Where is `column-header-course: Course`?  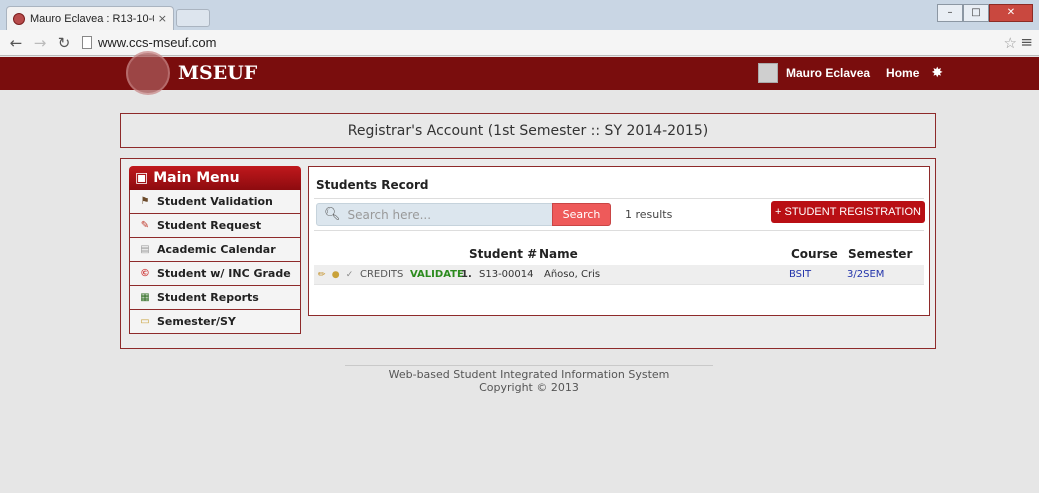
column-header-course: Course is located at coordinates (814, 254).